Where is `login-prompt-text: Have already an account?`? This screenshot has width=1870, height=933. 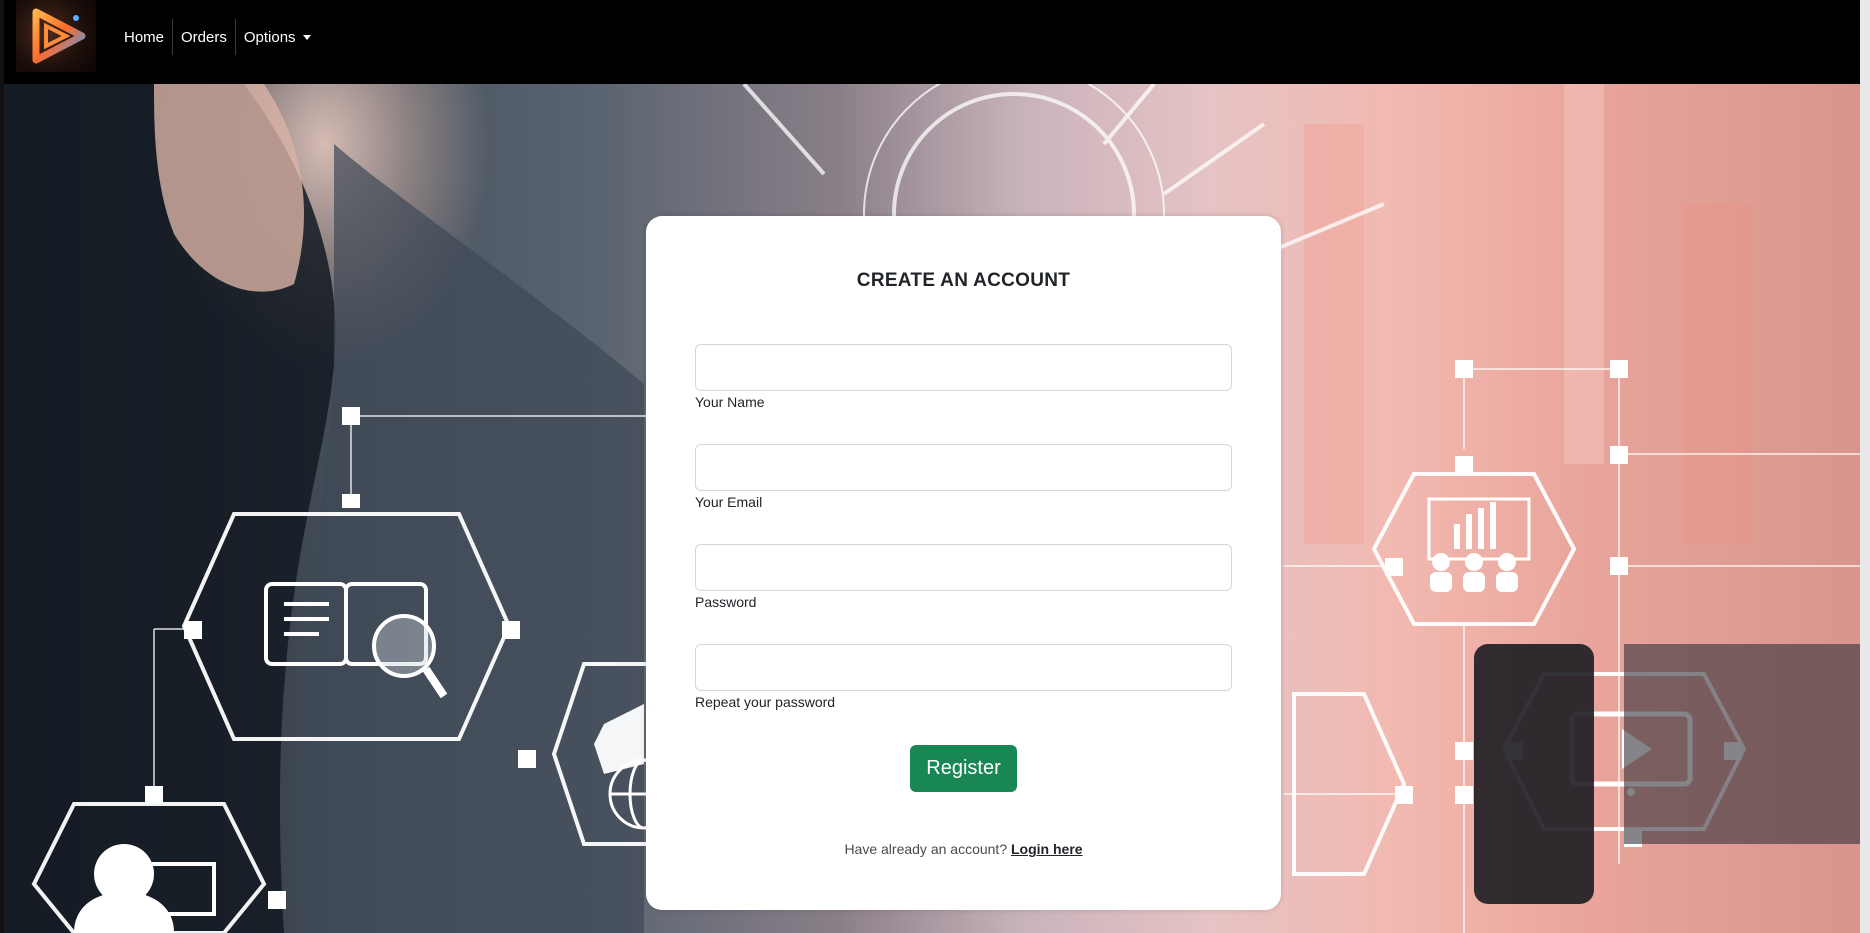
login-prompt-text: Have already an account? is located at coordinates (926, 849).